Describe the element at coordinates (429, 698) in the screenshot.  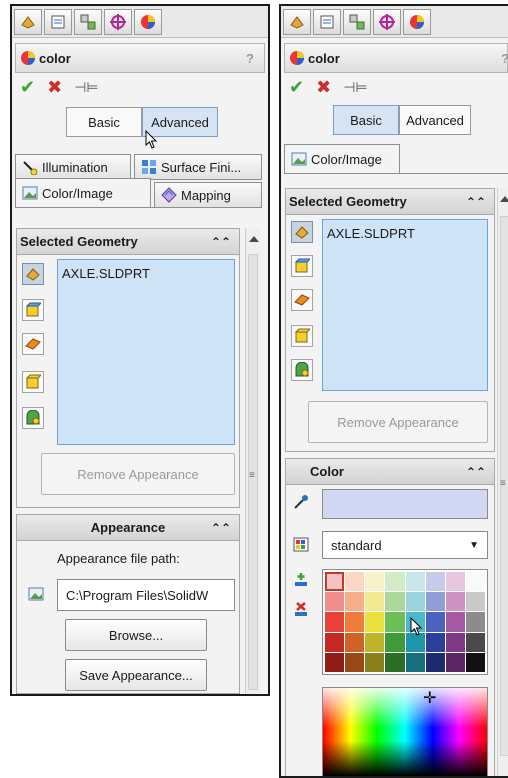
I see `spectrum-crosshair-icon: ✛` at that location.